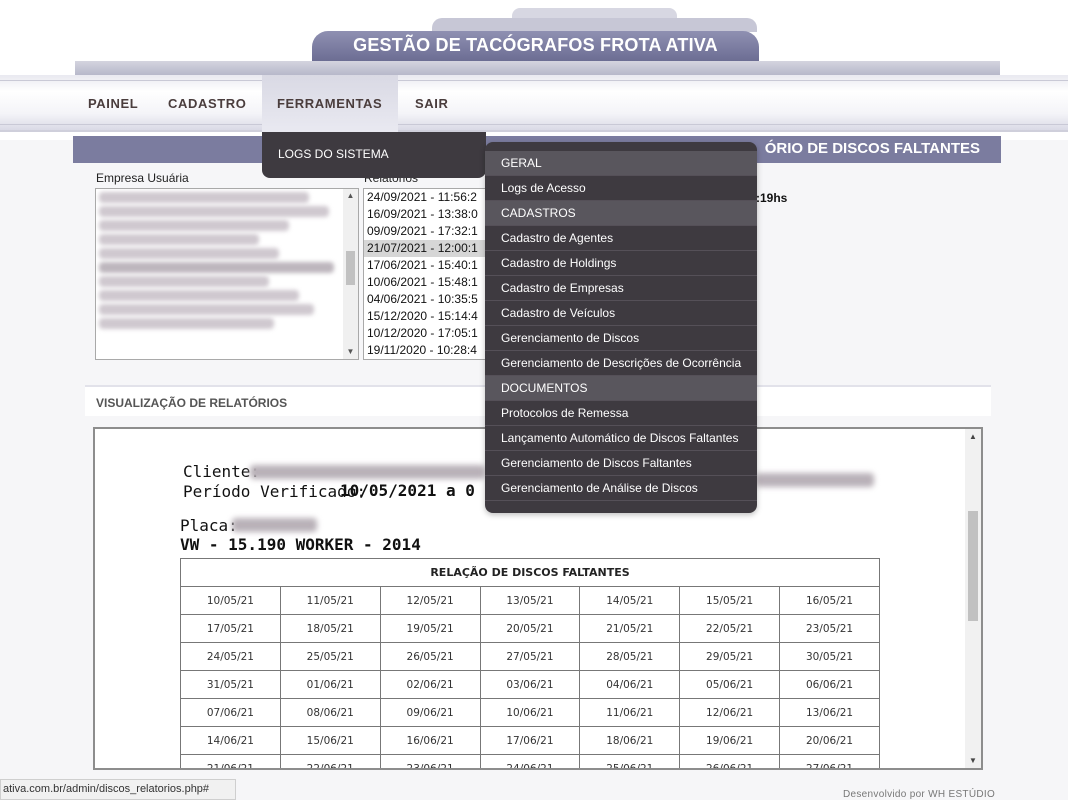 The image size is (1068, 800). Describe the element at coordinates (621, 488) in the screenshot. I see `menu-gerenciamento-analise: Gerenciamento de Análise de Discos` at that location.